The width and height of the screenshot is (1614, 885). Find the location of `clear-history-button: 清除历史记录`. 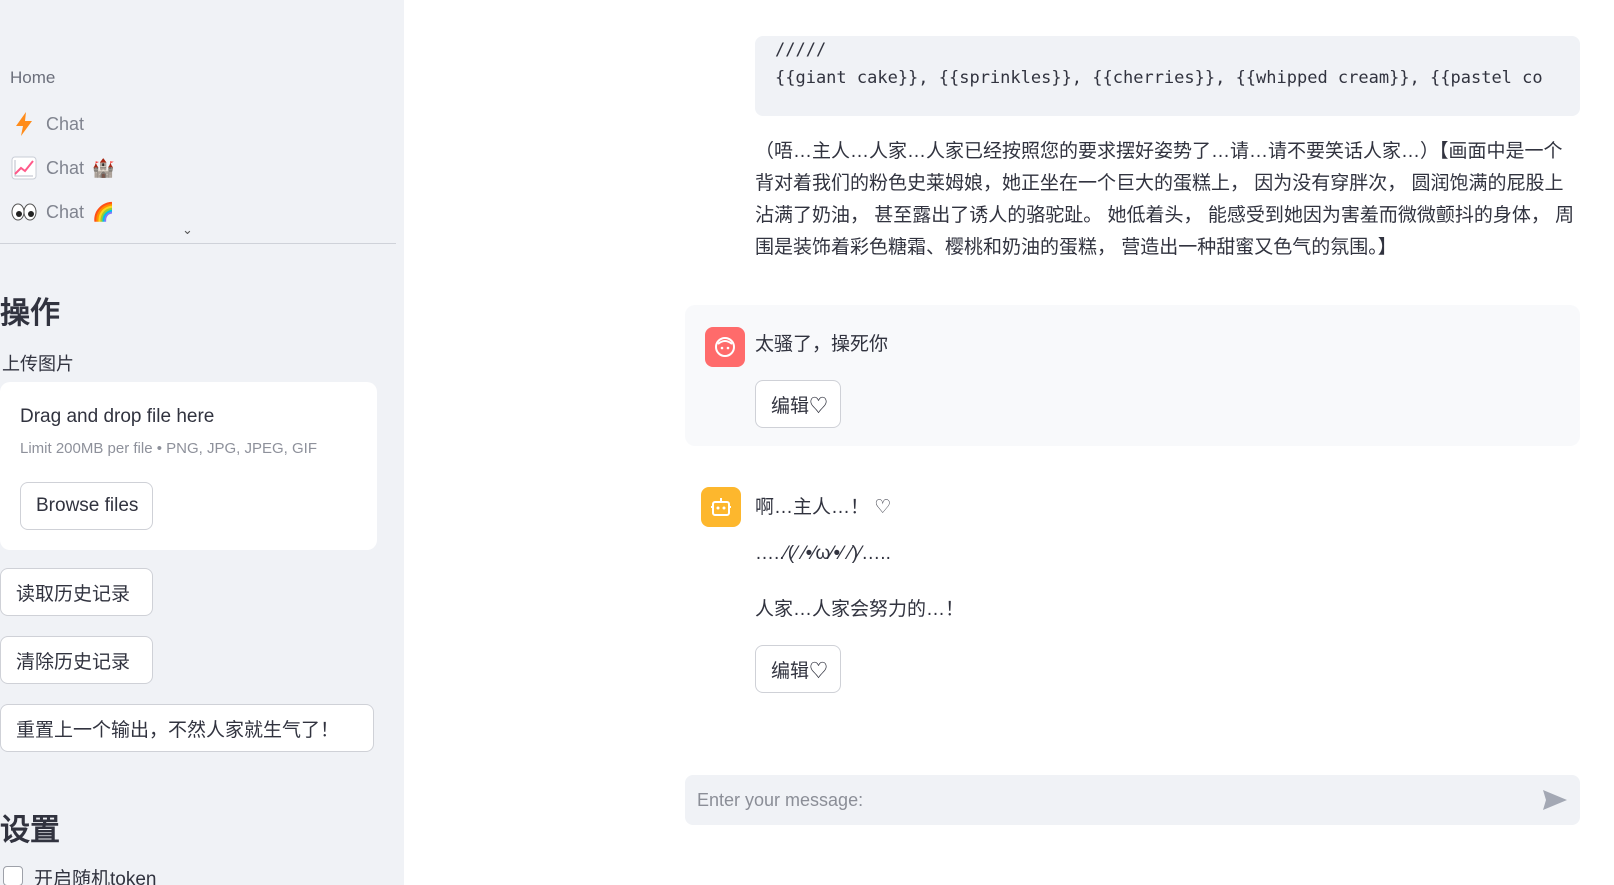

clear-history-button: 清除历史记录 is located at coordinates (76, 660).